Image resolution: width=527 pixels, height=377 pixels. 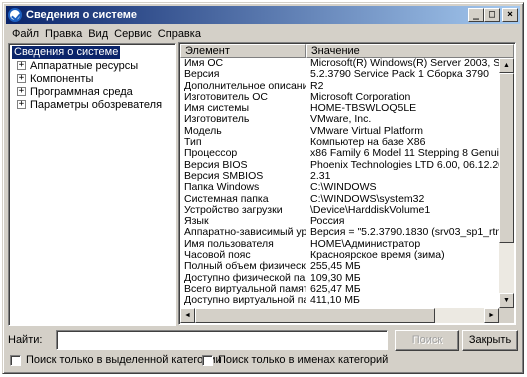 What do you see at coordinates (25, 340) in the screenshot?
I see `find-label: Найти:` at bounding box center [25, 340].